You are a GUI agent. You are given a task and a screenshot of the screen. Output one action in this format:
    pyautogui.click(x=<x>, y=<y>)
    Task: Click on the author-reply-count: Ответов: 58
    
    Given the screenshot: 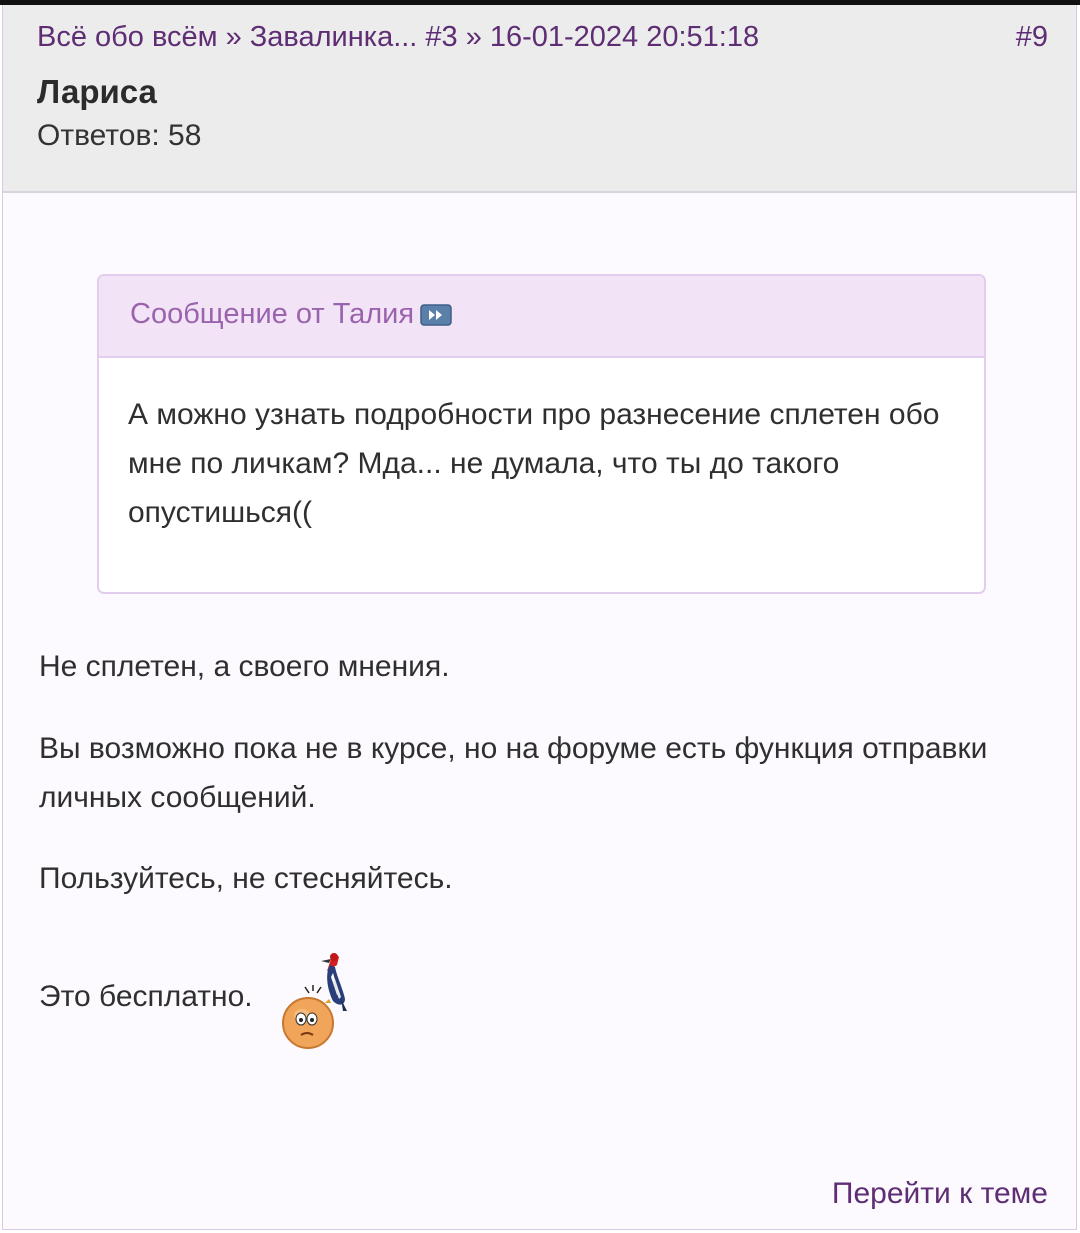 What is the action you would take?
    pyautogui.click(x=119, y=135)
    